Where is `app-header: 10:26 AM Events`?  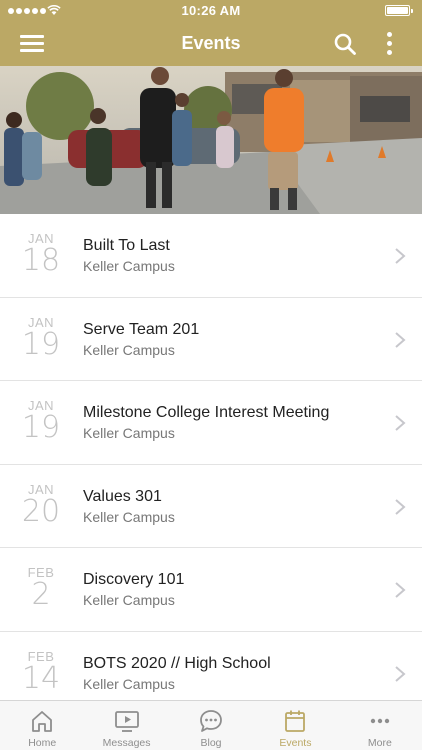 app-header: 10:26 AM Events is located at coordinates (211, 33).